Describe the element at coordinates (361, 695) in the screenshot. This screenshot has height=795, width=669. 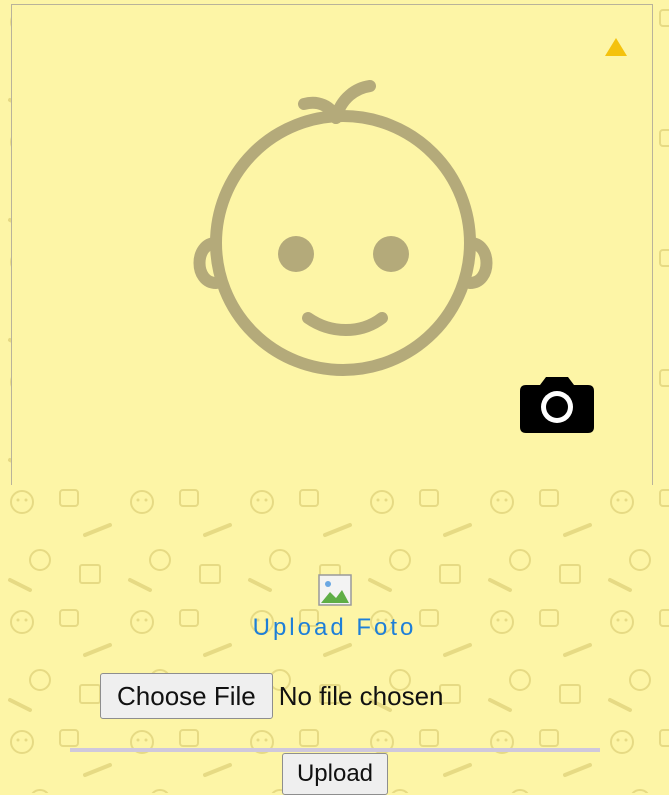
I see `file-status-text: No file chosen` at that location.